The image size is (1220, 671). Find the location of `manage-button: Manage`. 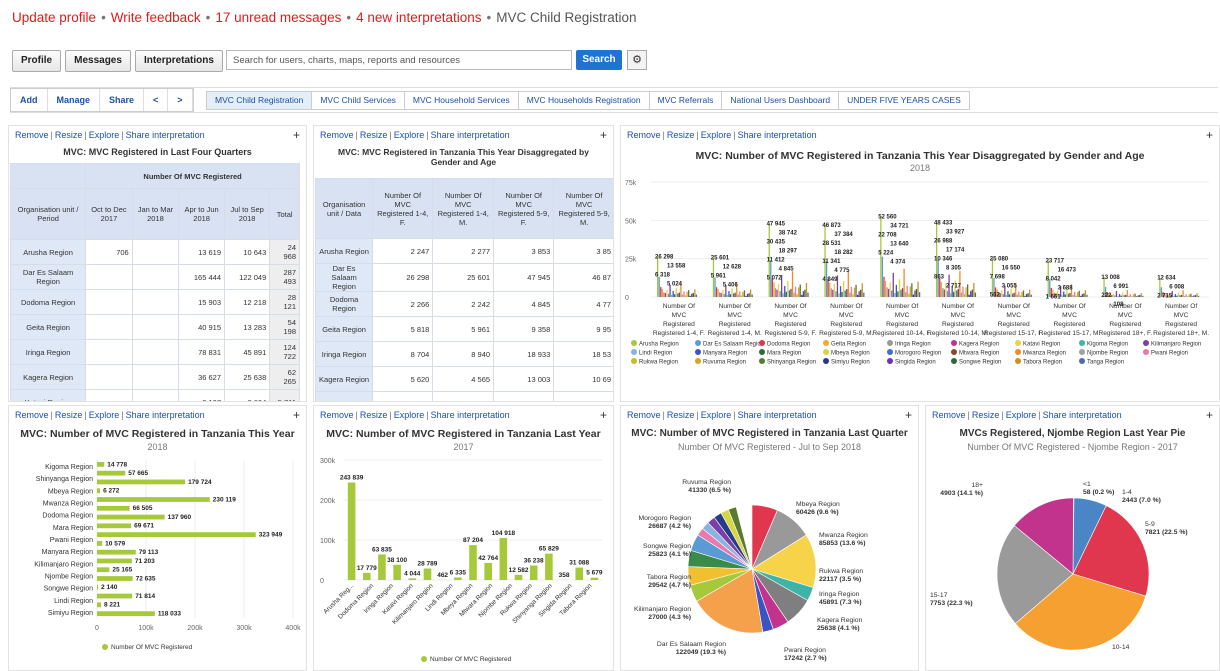

manage-button: Manage is located at coordinates (74, 100).